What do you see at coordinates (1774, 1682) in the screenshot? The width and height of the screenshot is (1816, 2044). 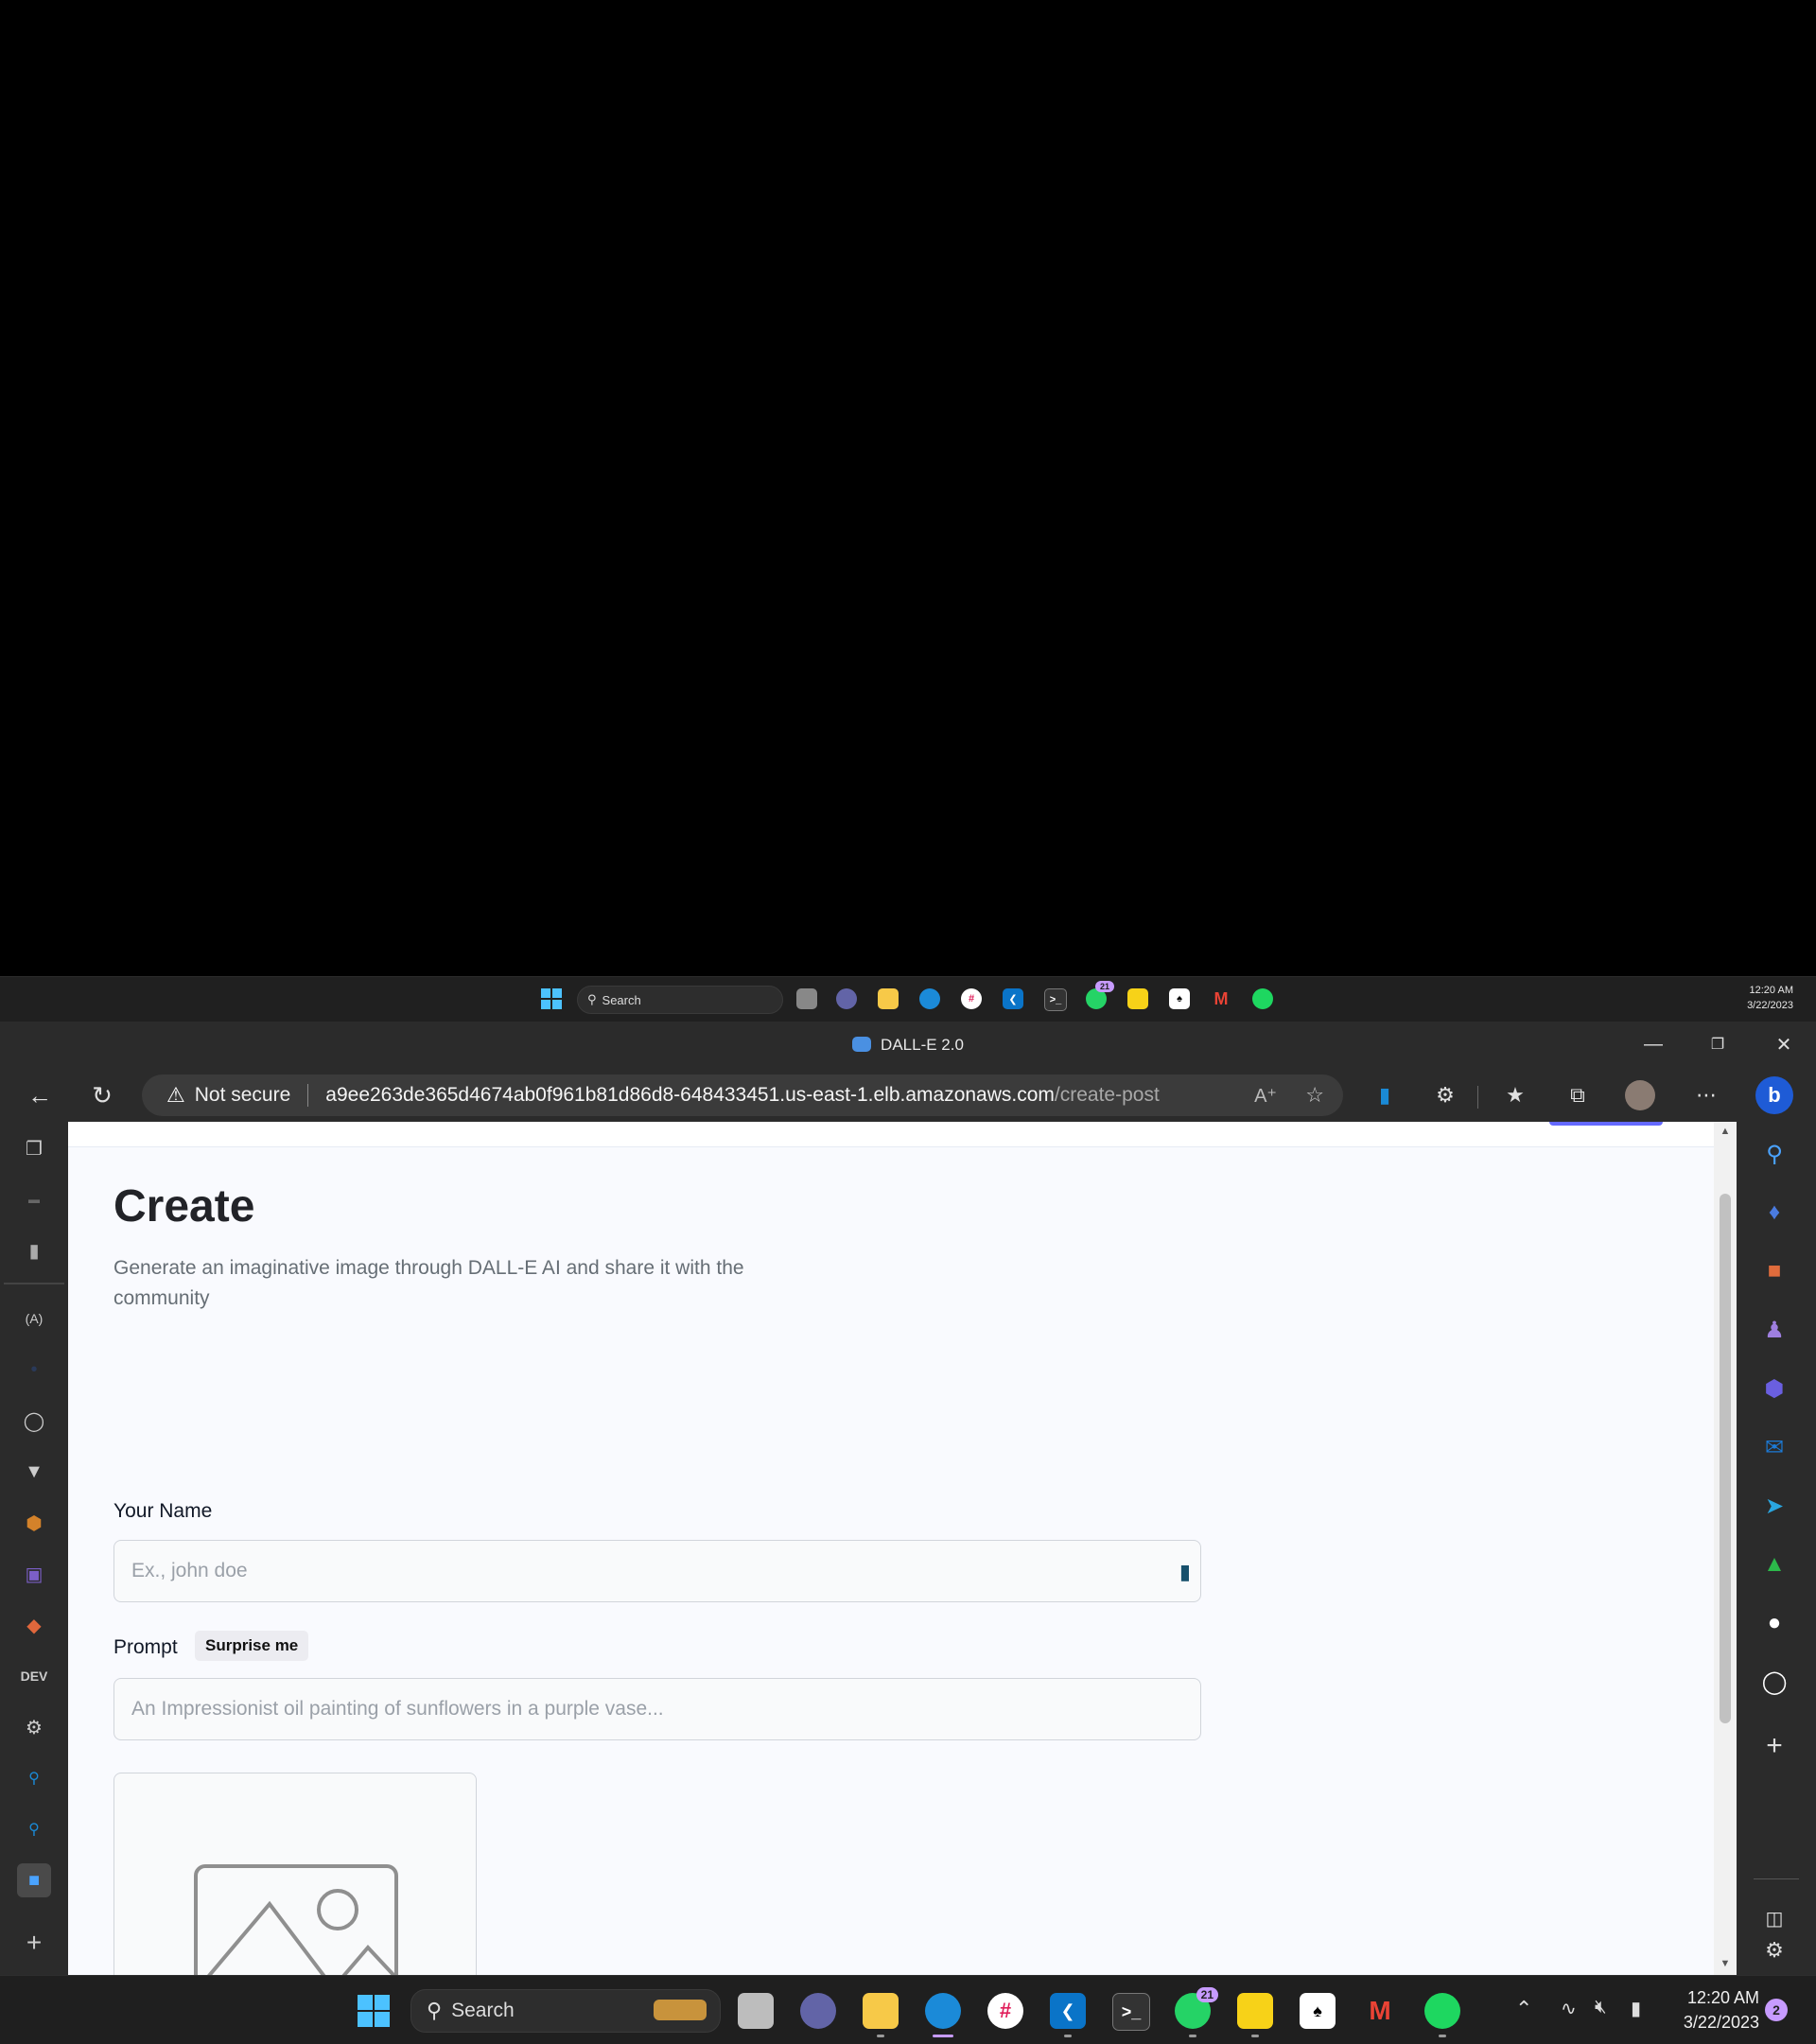 I see `sidebar-github-icon: ◯` at bounding box center [1774, 1682].